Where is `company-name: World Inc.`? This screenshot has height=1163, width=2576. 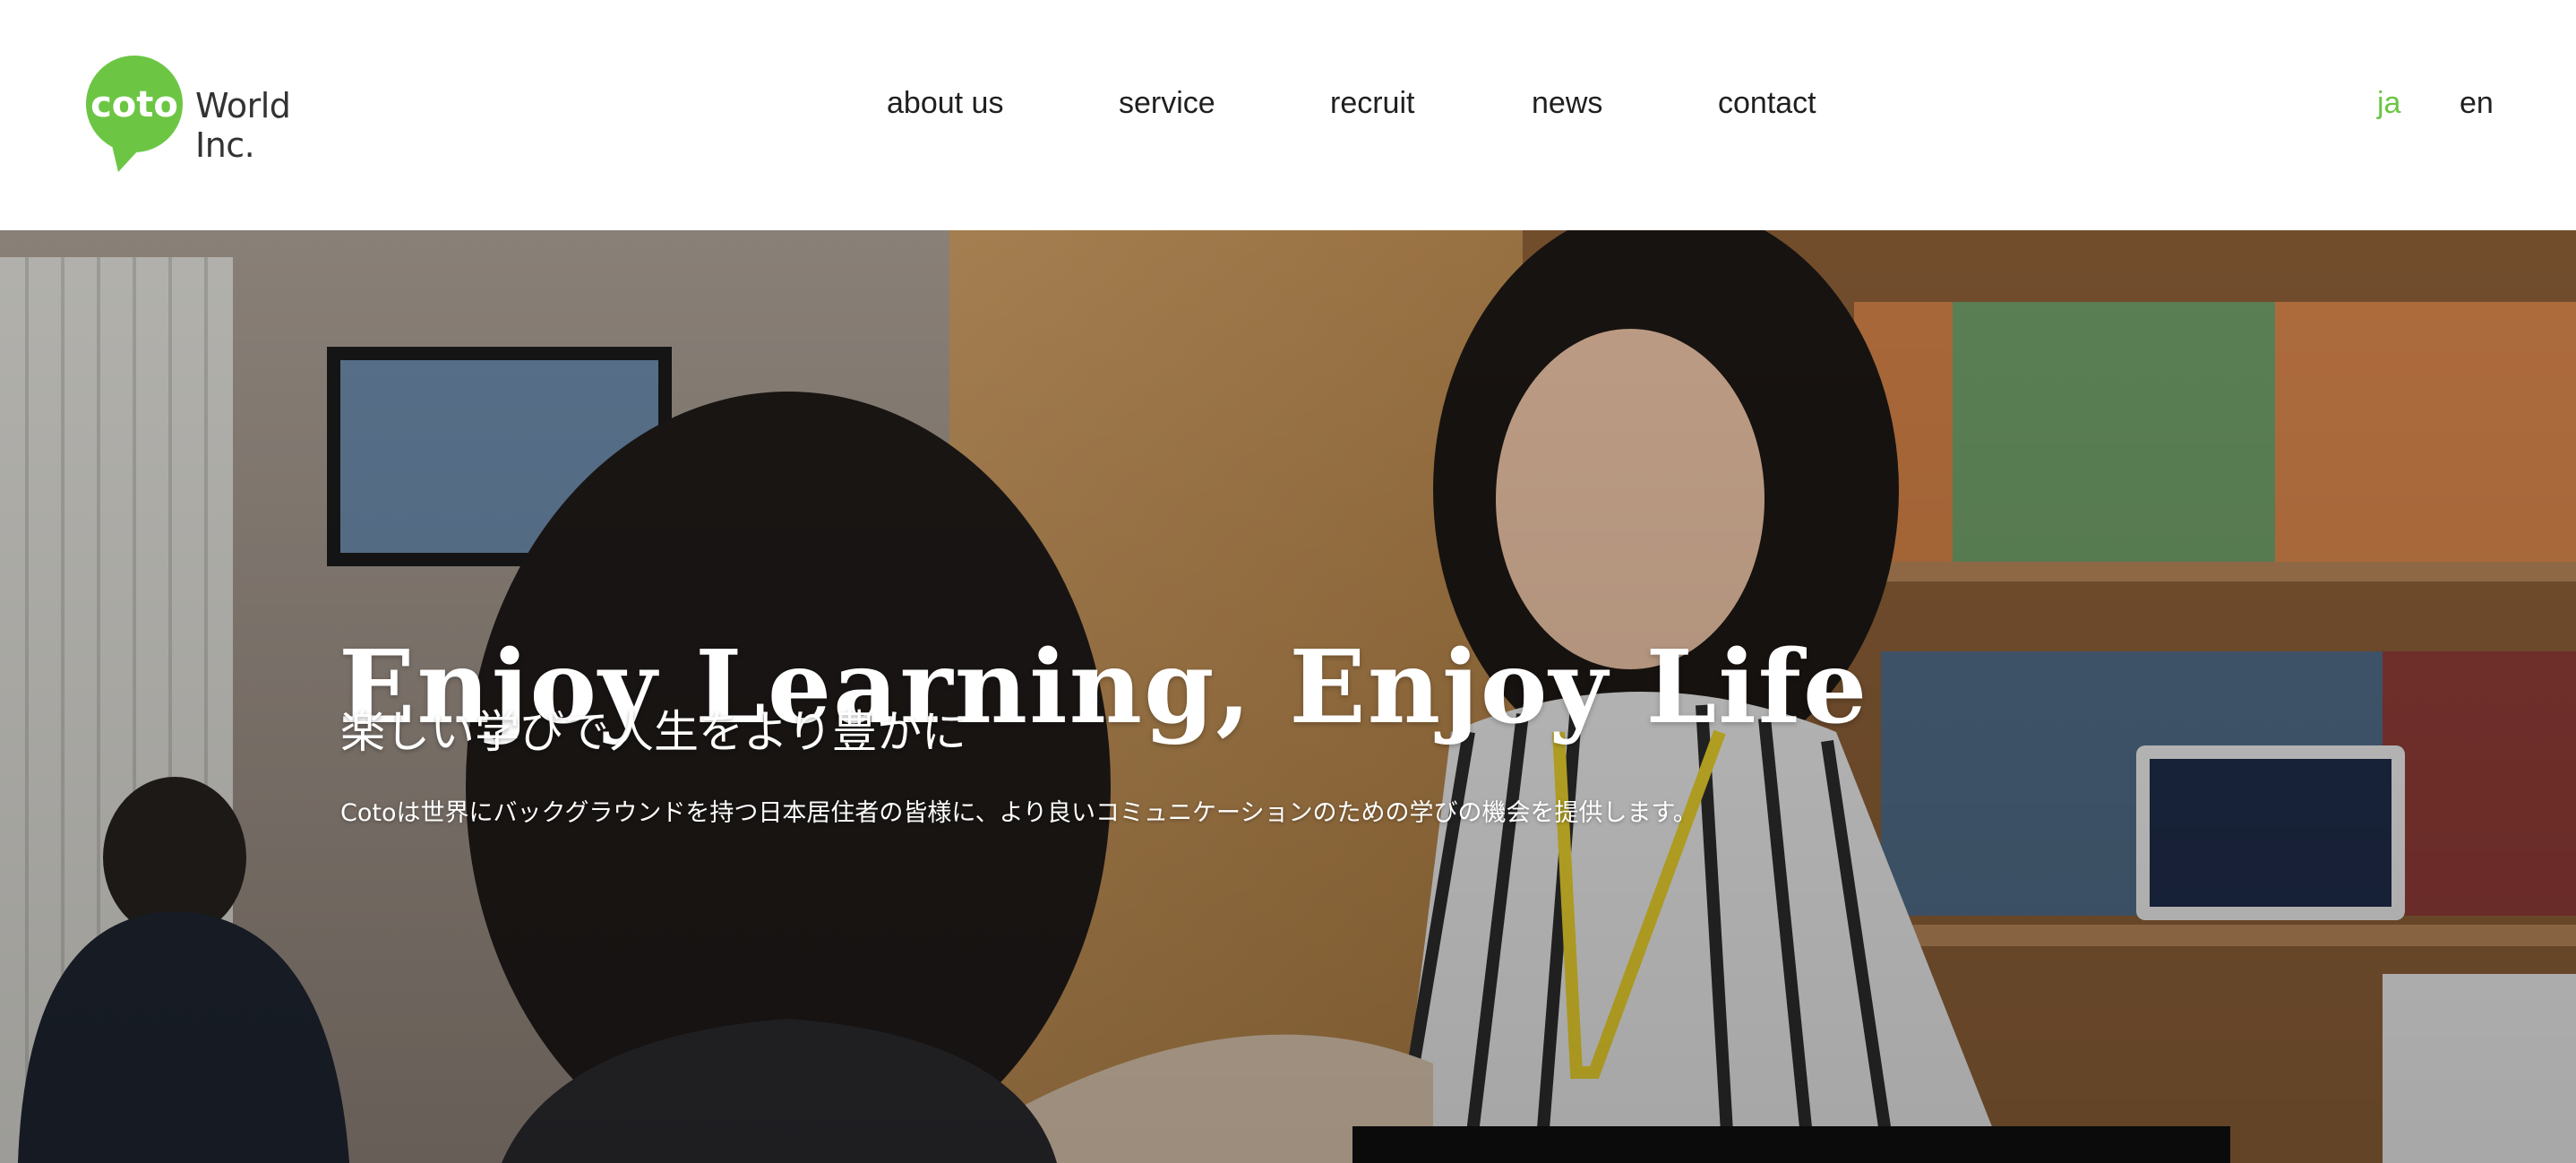 company-name: World Inc. is located at coordinates (243, 125).